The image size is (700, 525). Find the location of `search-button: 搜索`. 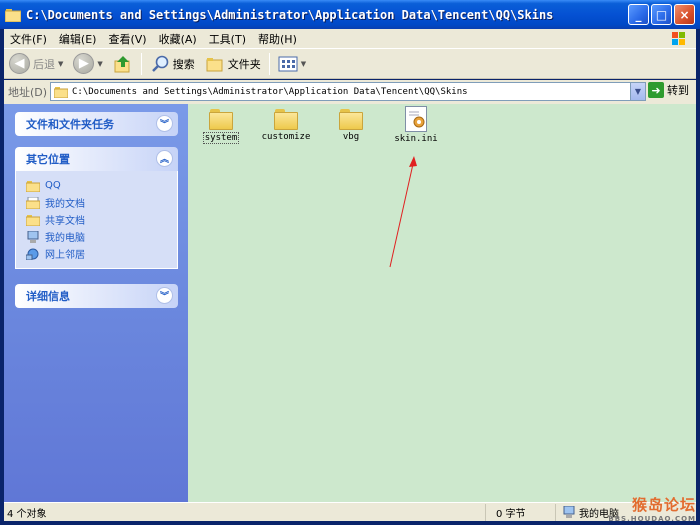

search-button: 搜索 is located at coordinates (172, 64).